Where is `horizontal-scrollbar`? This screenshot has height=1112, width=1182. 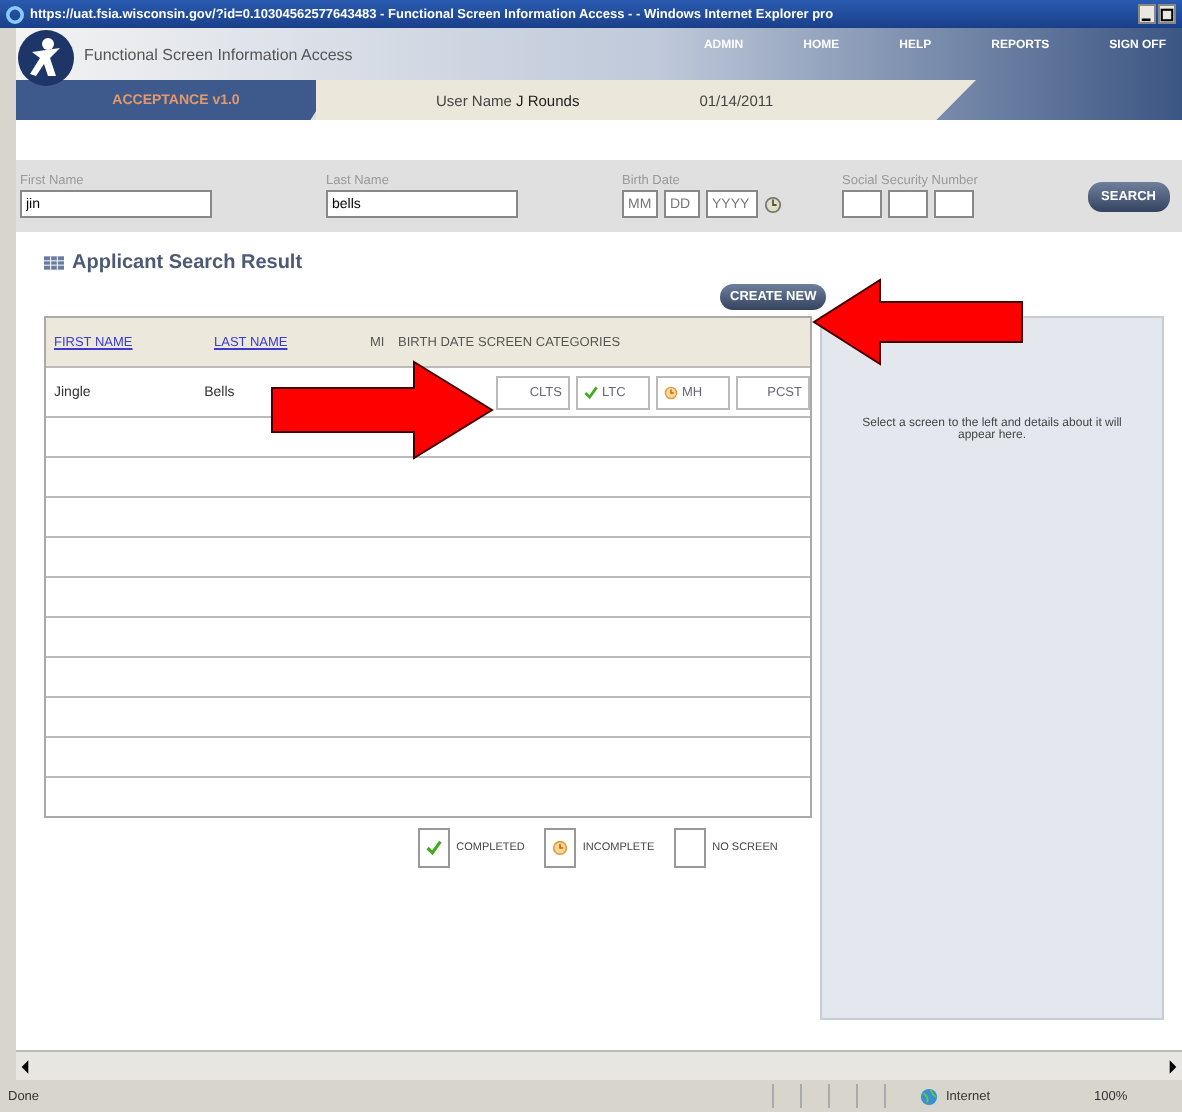 horizontal-scrollbar is located at coordinates (599, 1065).